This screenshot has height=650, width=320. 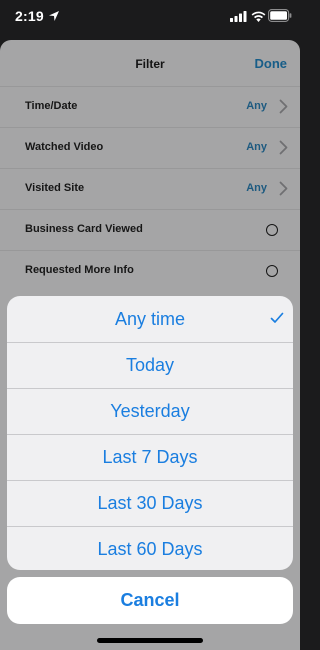 What do you see at coordinates (150, 147) in the screenshot?
I see `filter-row-watched-video: Watched Video Any` at bounding box center [150, 147].